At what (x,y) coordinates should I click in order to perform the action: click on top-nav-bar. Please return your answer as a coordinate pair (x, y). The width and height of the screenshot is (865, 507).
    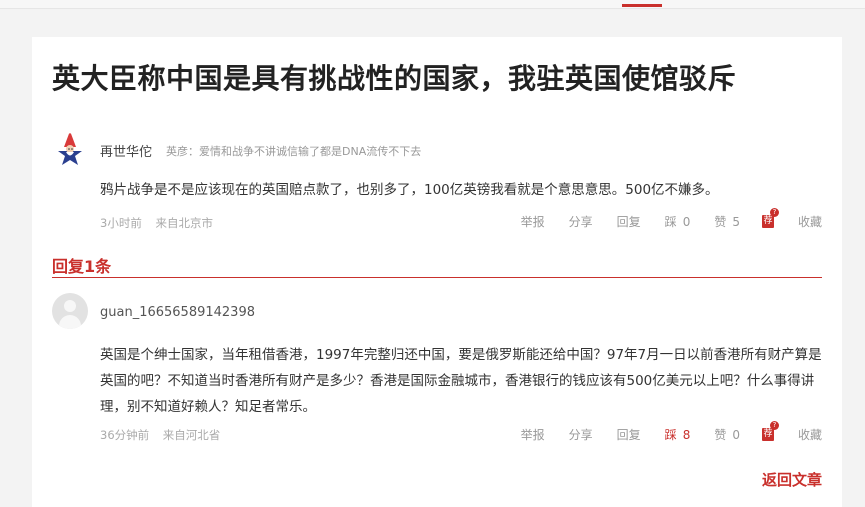
    Looking at the image, I should click on (432, 4).